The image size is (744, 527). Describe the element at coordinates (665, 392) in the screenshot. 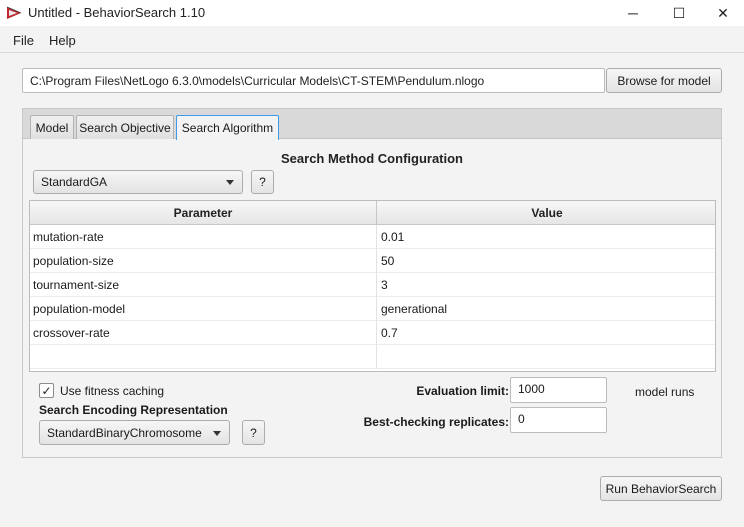

I see `model-runs-label: model runs` at that location.